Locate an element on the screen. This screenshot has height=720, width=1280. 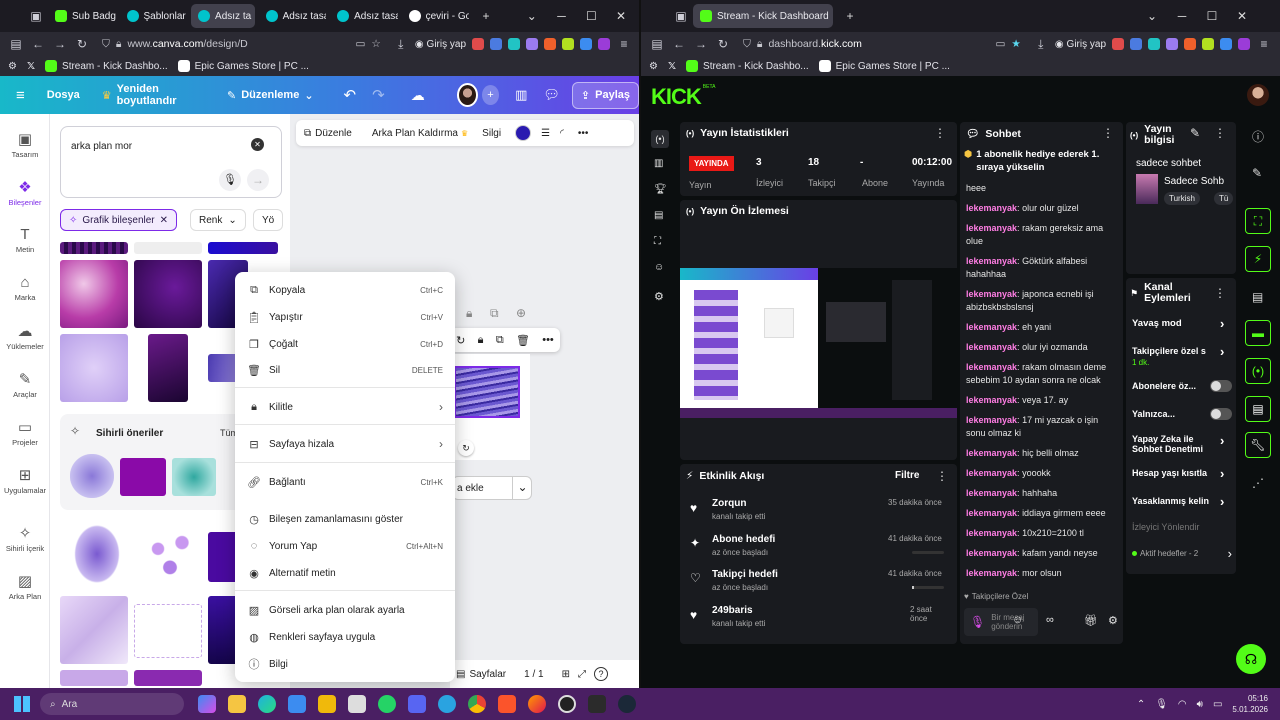
signin-button: ◉ Giriş yap is located at coordinates (440, 44).